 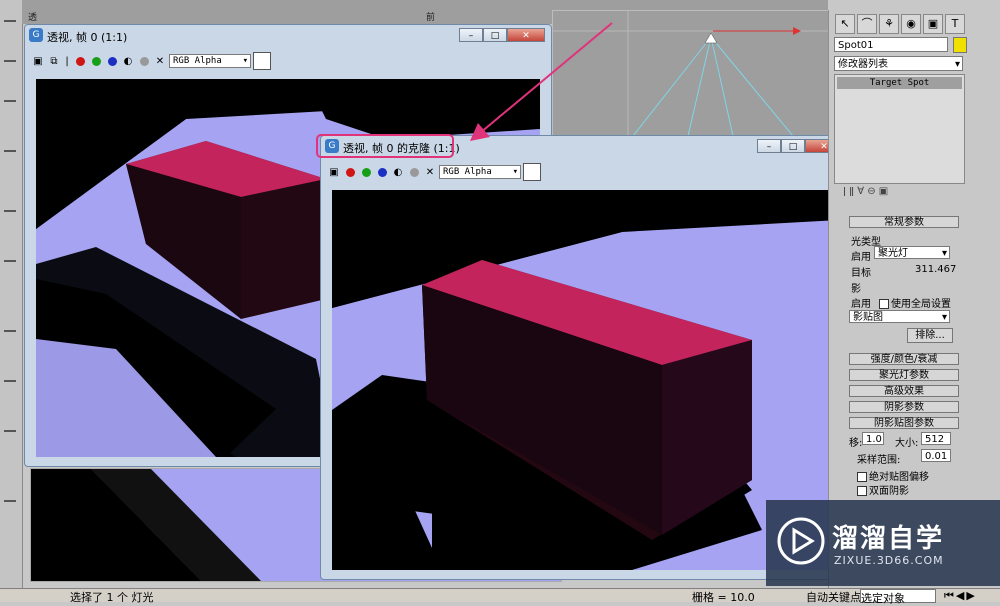 What do you see at coordinates (861, 304) in the screenshot?
I see `shadow-enable-label: 启用` at bounding box center [861, 304].